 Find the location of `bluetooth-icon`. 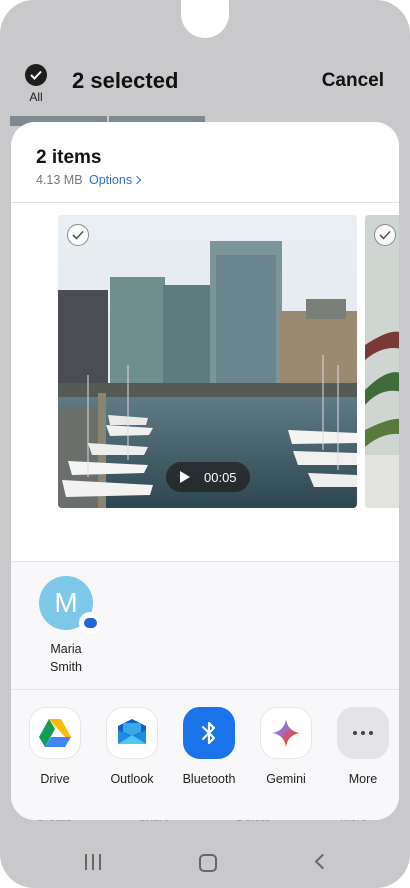

bluetooth-icon is located at coordinates (209, 733).